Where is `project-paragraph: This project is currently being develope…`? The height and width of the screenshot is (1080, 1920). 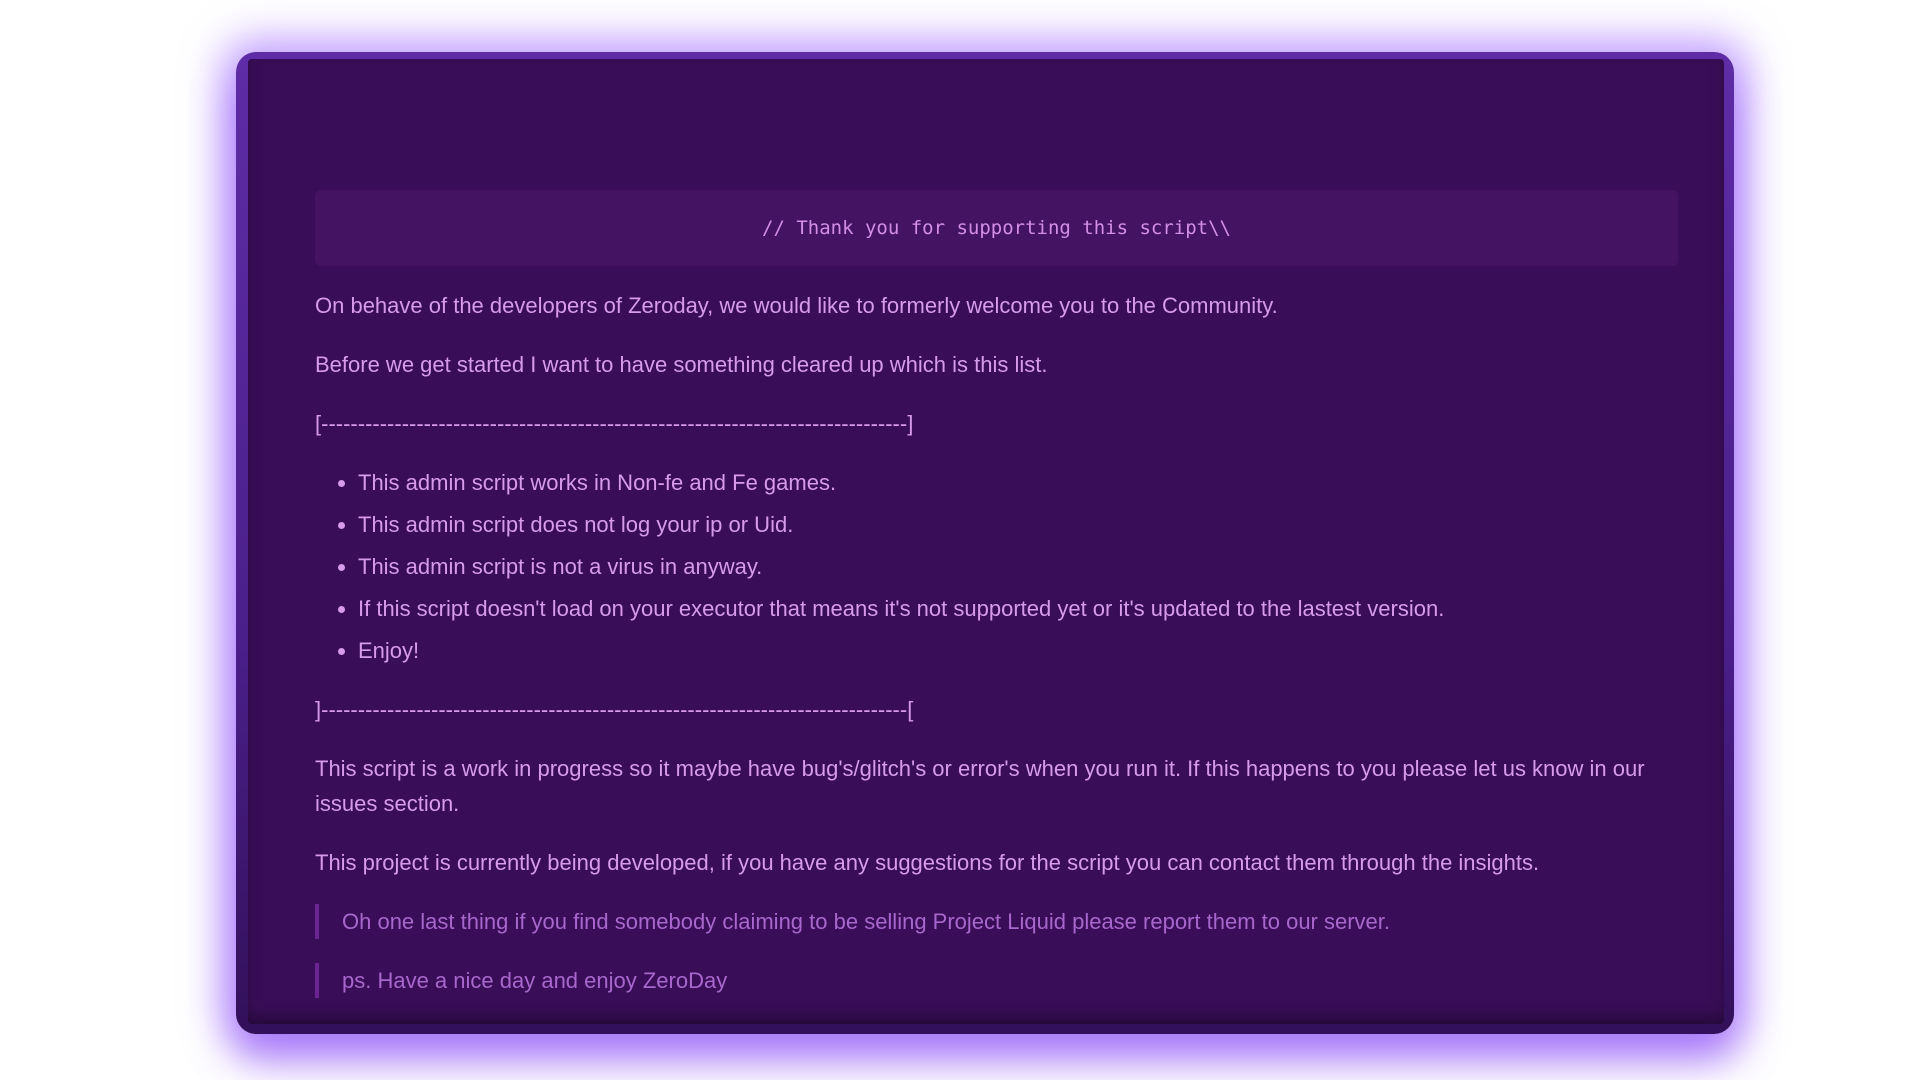 project-paragraph: This project is currently being develope… is located at coordinates (927, 862).